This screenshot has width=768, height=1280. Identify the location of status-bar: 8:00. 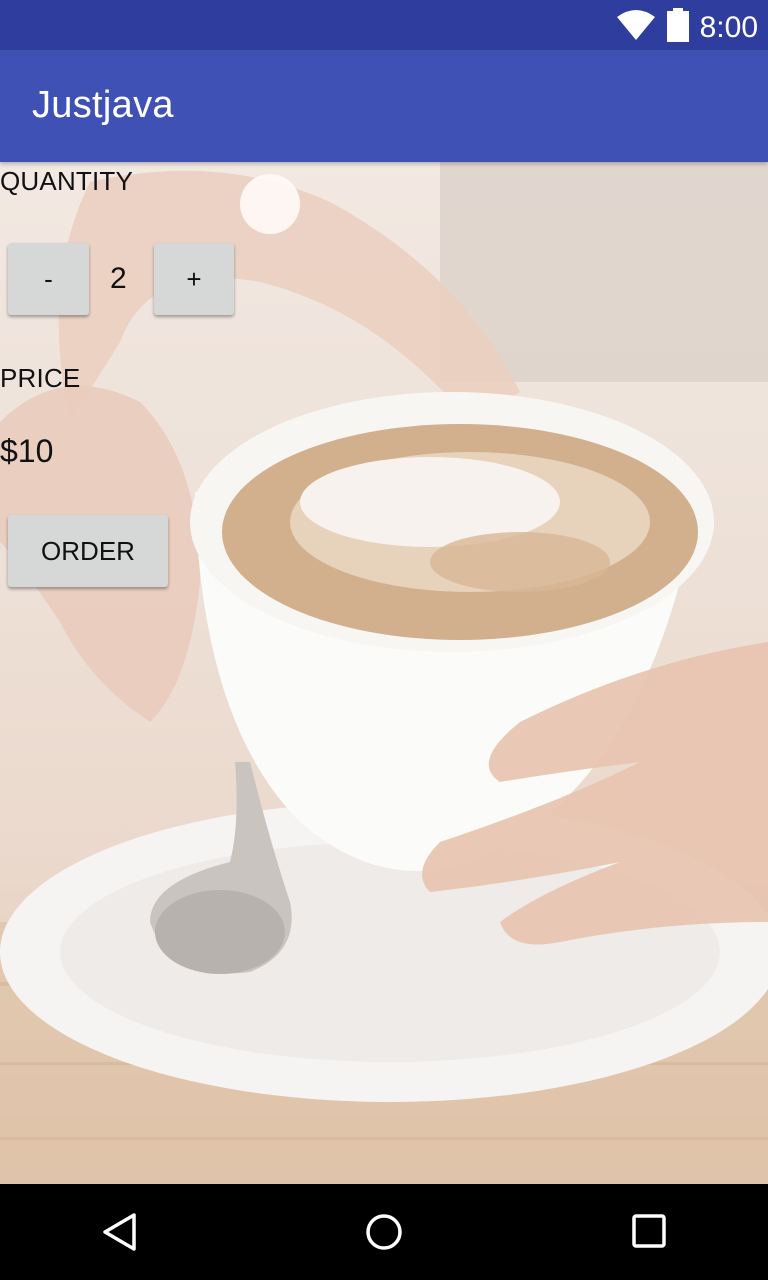
(384, 25).